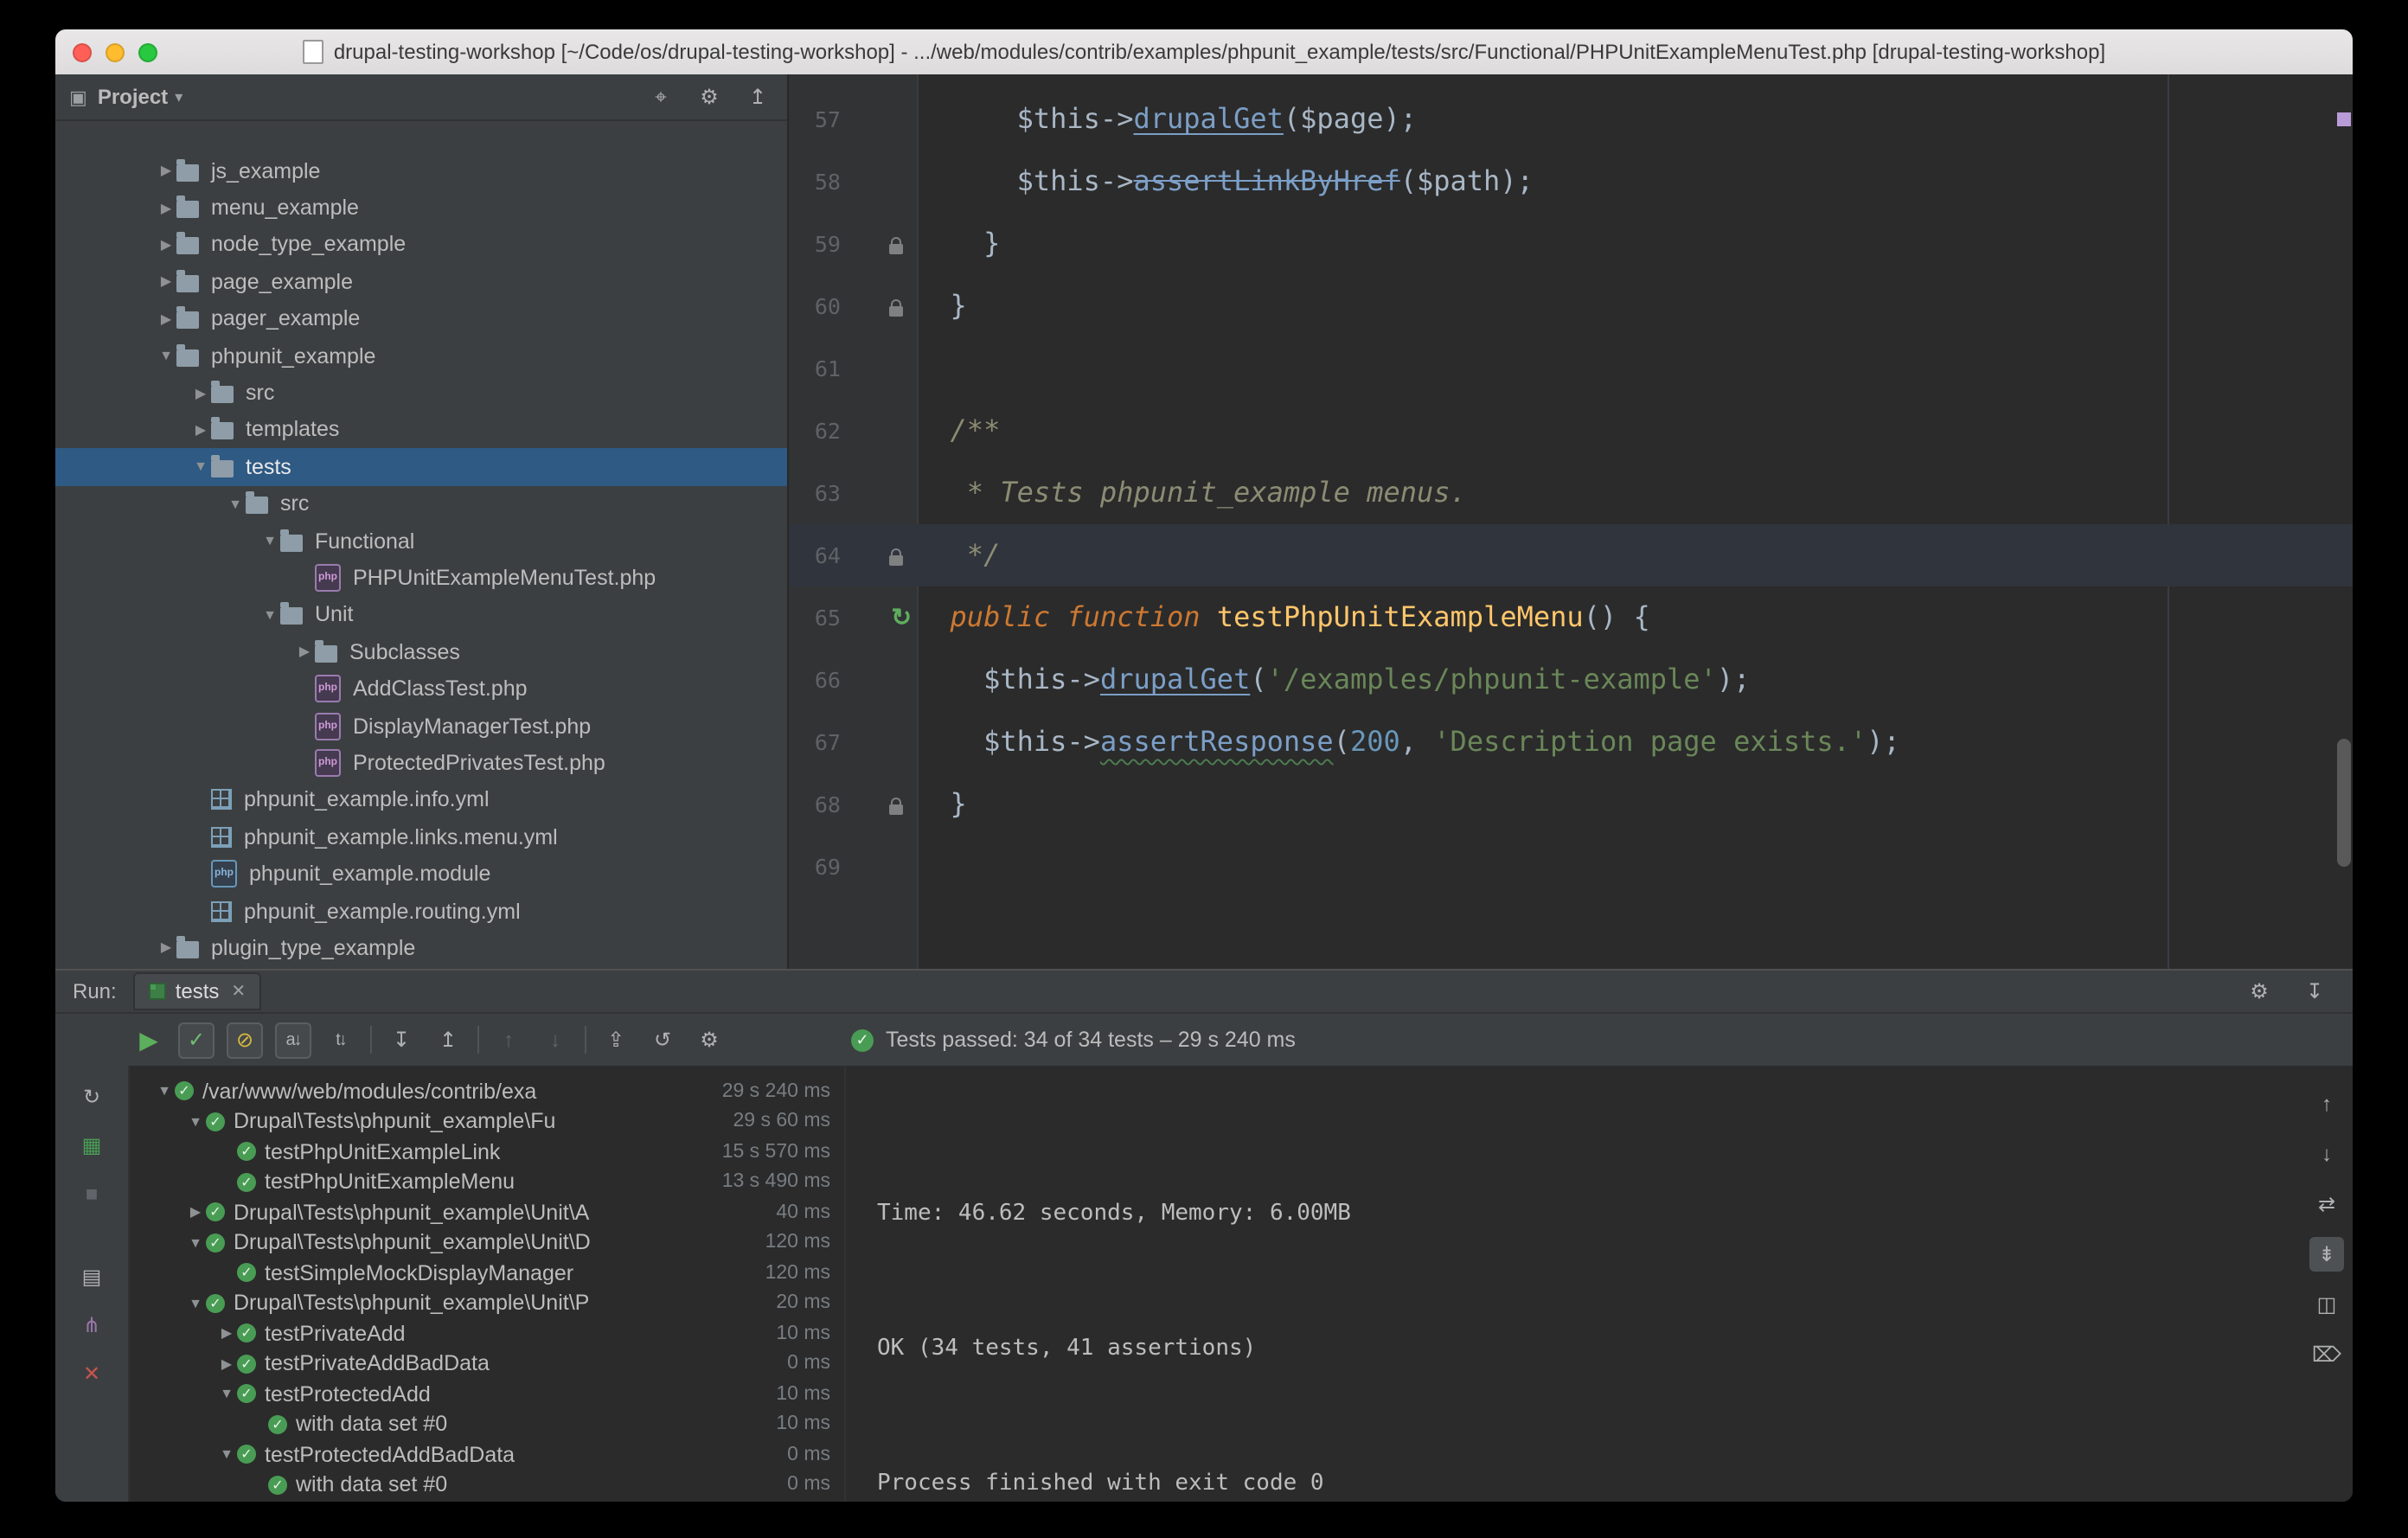  What do you see at coordinates (421, 208) in the screenshot?
I see `project-tree-item-menu_example: ▶ menu_example` at bounding box center [421, 208].